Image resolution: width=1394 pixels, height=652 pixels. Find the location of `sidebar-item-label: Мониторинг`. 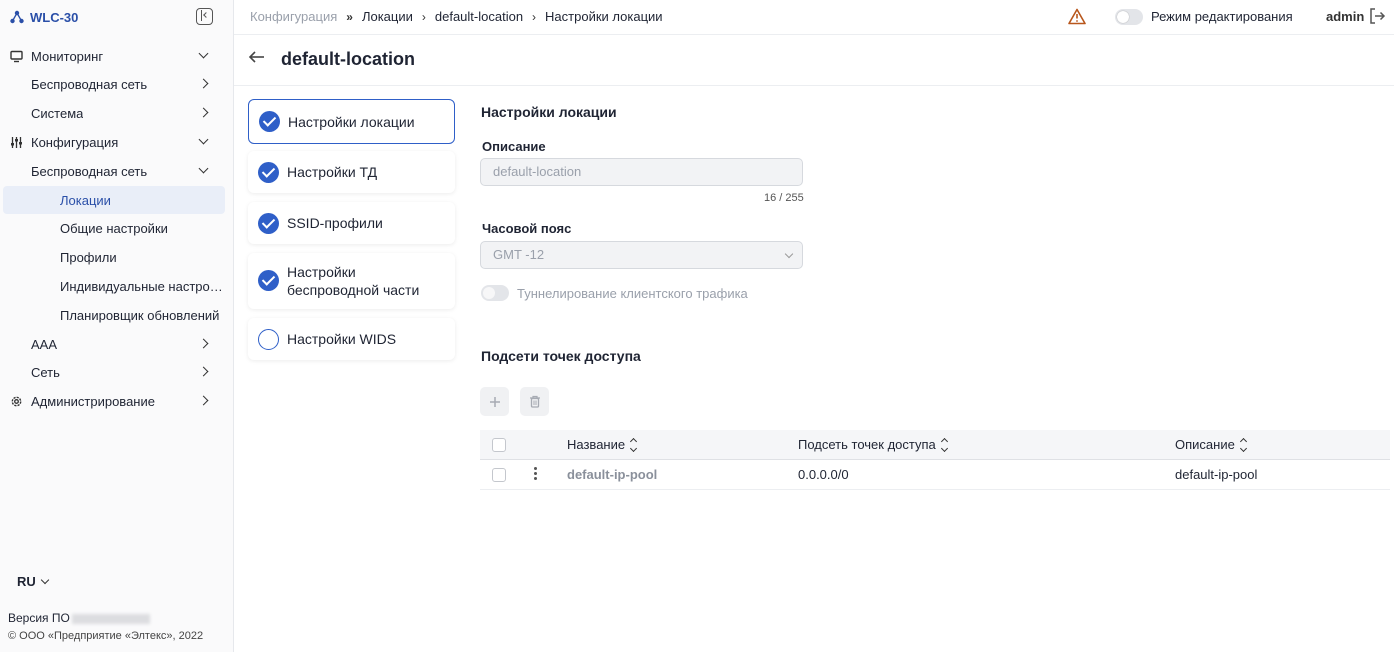

sidebar-item-label: Мониторинг is located at coordinates (67, 56).